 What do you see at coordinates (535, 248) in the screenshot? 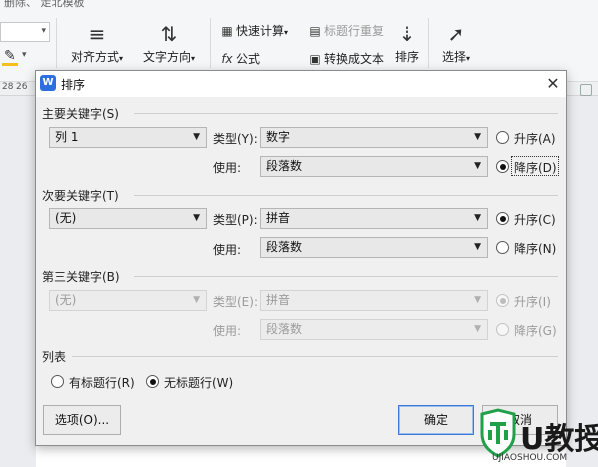
I see `secondary-descending-label: 降序(N)` at bounding box center [535, 248].